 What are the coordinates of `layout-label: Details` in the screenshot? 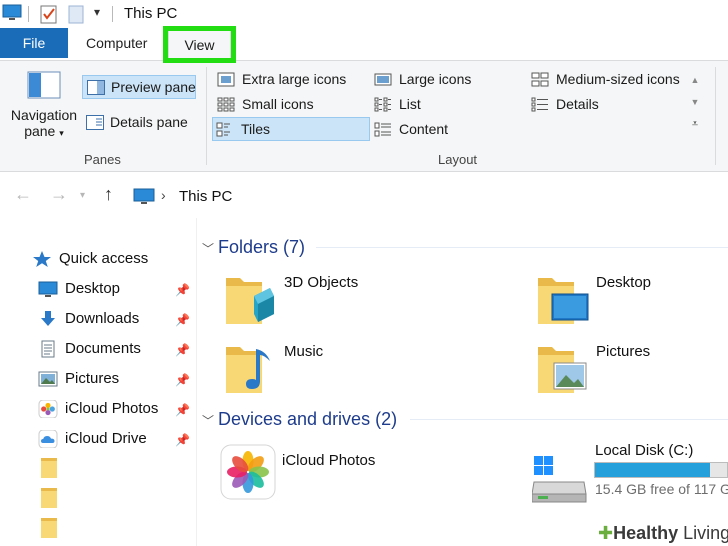 It's located at (577, 104).